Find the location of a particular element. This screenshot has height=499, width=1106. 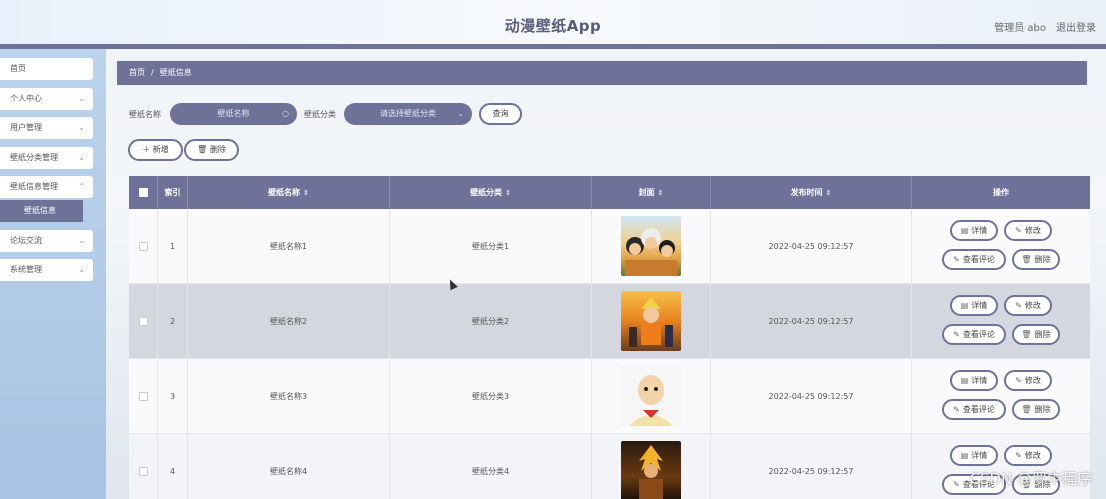

sidebar-item-label: 壁纸分类管理 is located at coordinates (34, 157).